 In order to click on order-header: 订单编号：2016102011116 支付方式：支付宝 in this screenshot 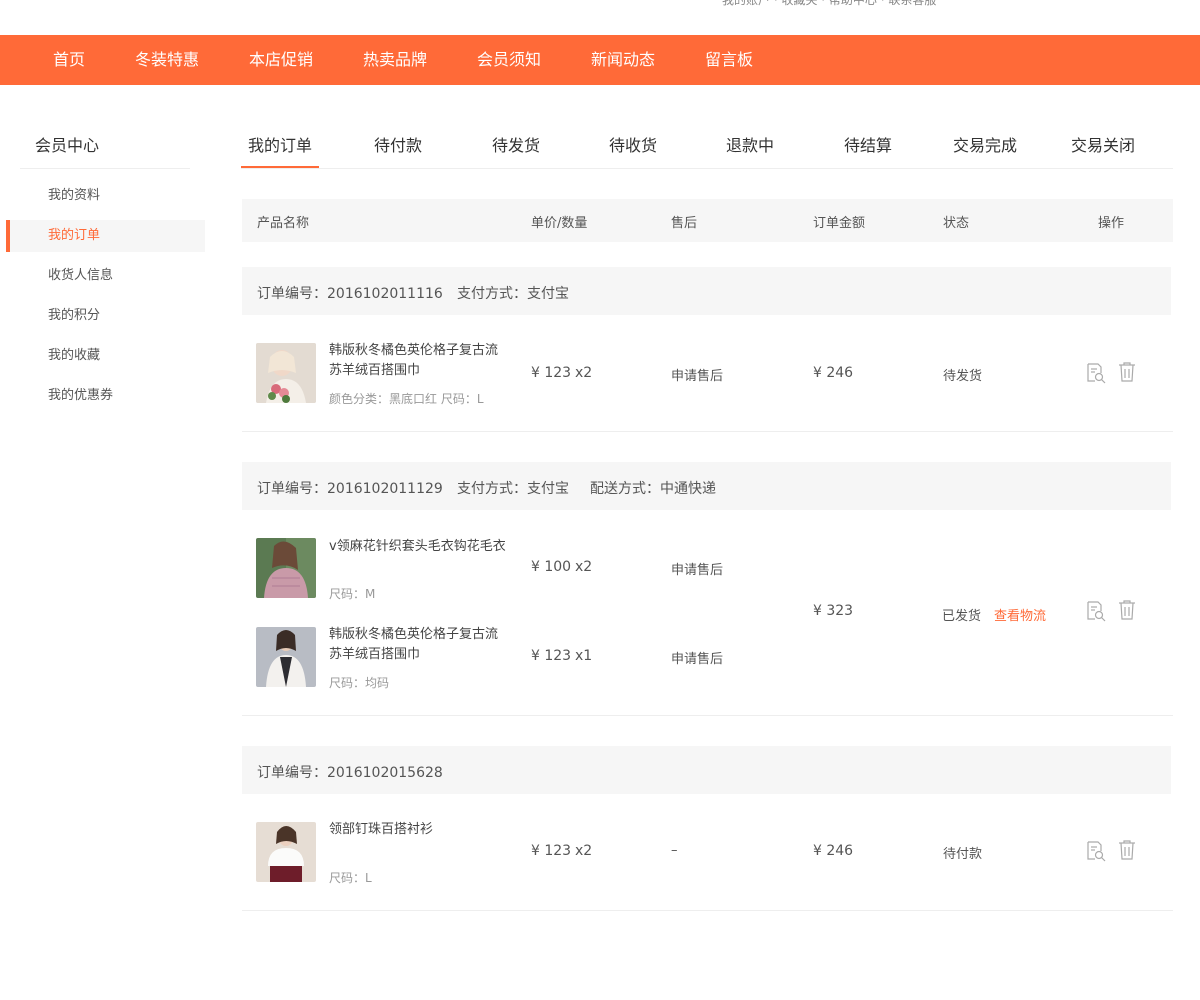, I will do `click(706, 291)`.